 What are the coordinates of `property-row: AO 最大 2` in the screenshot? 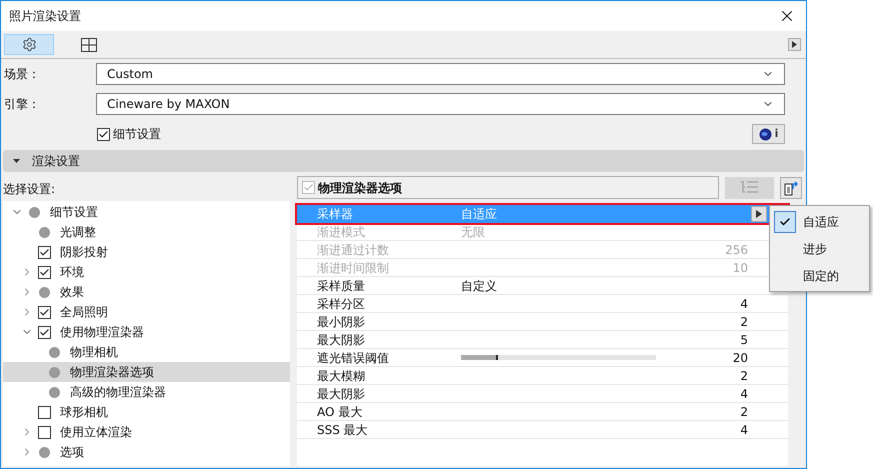 It's located at (542, 412).